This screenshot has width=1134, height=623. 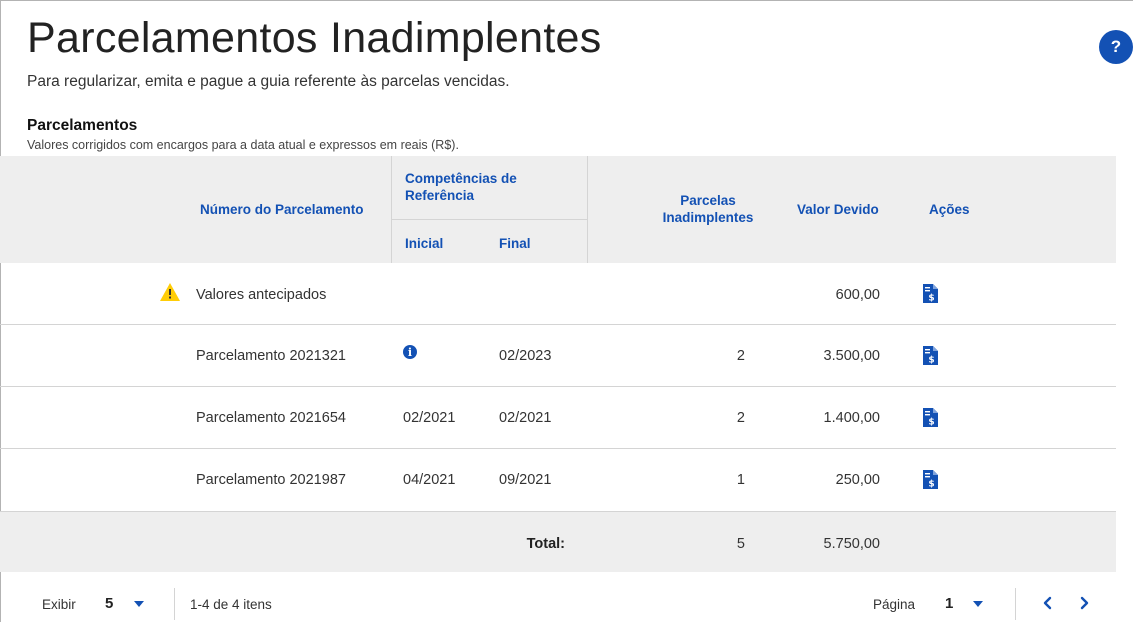 I want to click on help-button: ?, so click(x=1116, y=47).